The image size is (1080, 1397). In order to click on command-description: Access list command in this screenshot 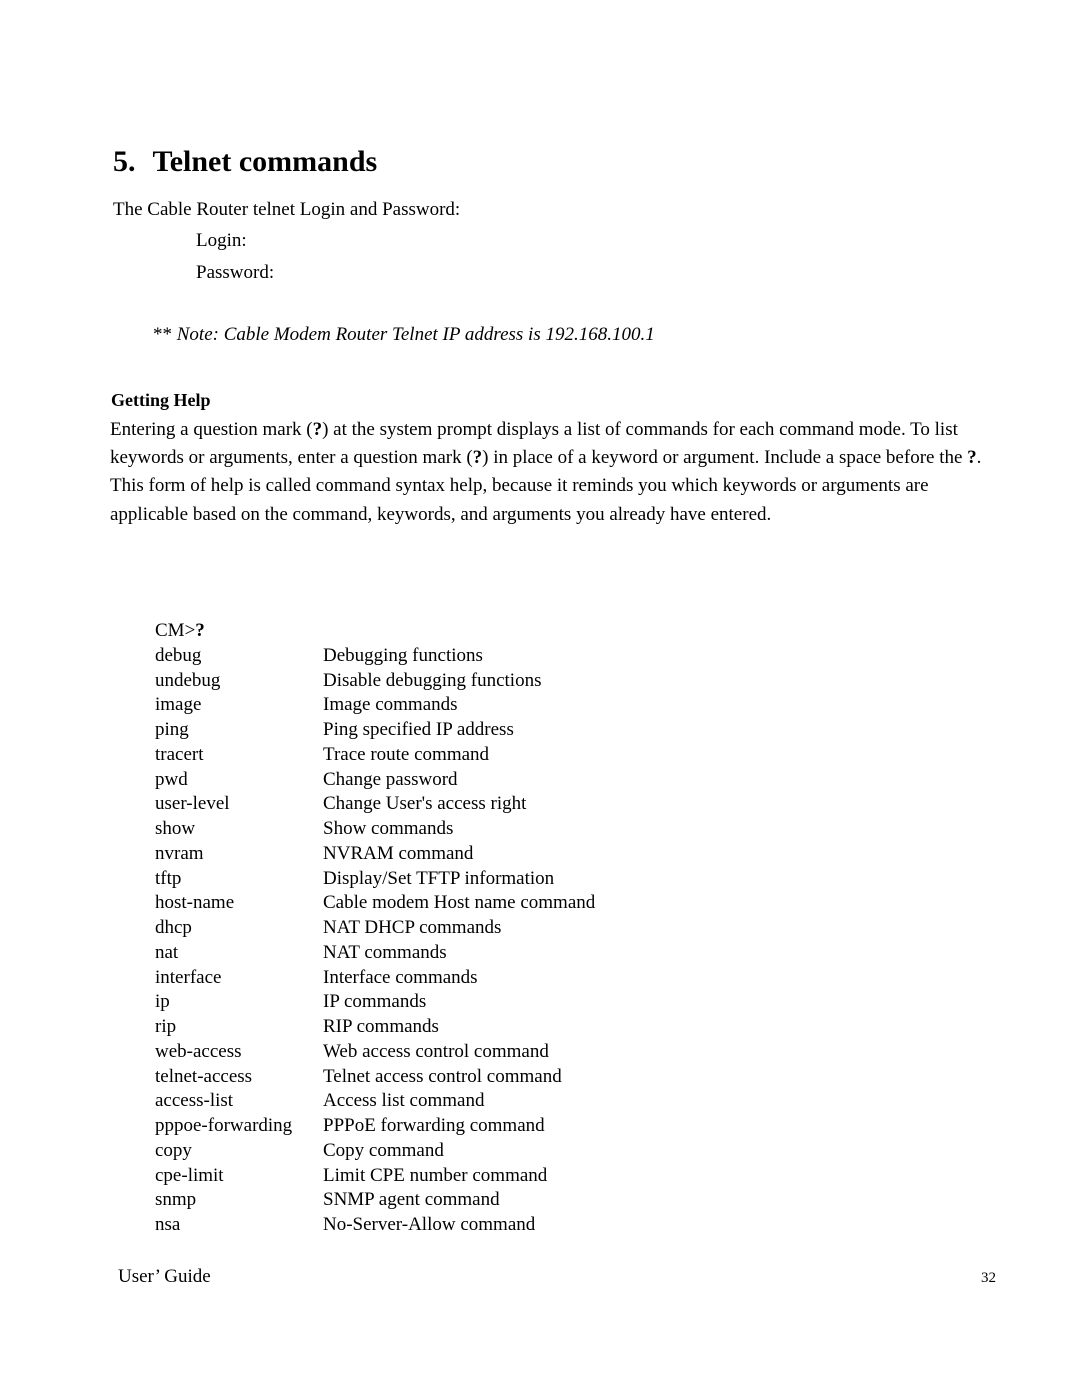, I will do `click(404, 1101)`.